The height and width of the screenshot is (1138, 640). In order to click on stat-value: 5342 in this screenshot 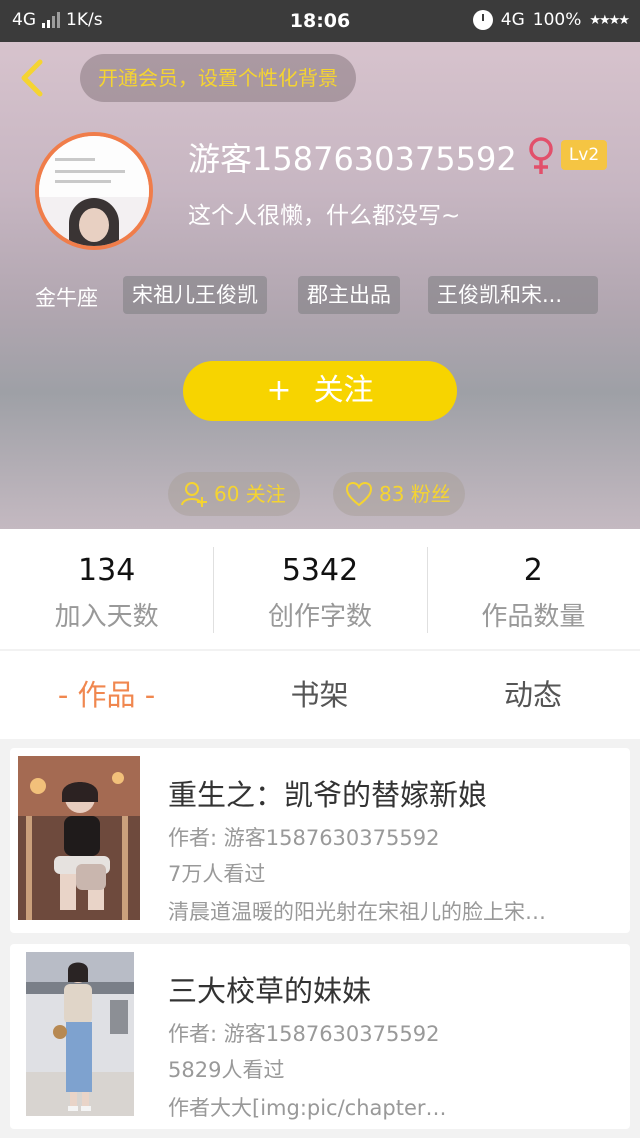, I will do `click(320, 570)`.